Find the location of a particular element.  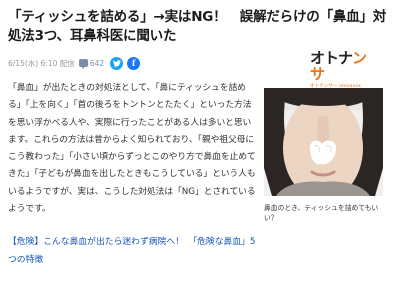

site-logo: オトナンサ オトナンサー otonansa is located at coordinates (341, 69).